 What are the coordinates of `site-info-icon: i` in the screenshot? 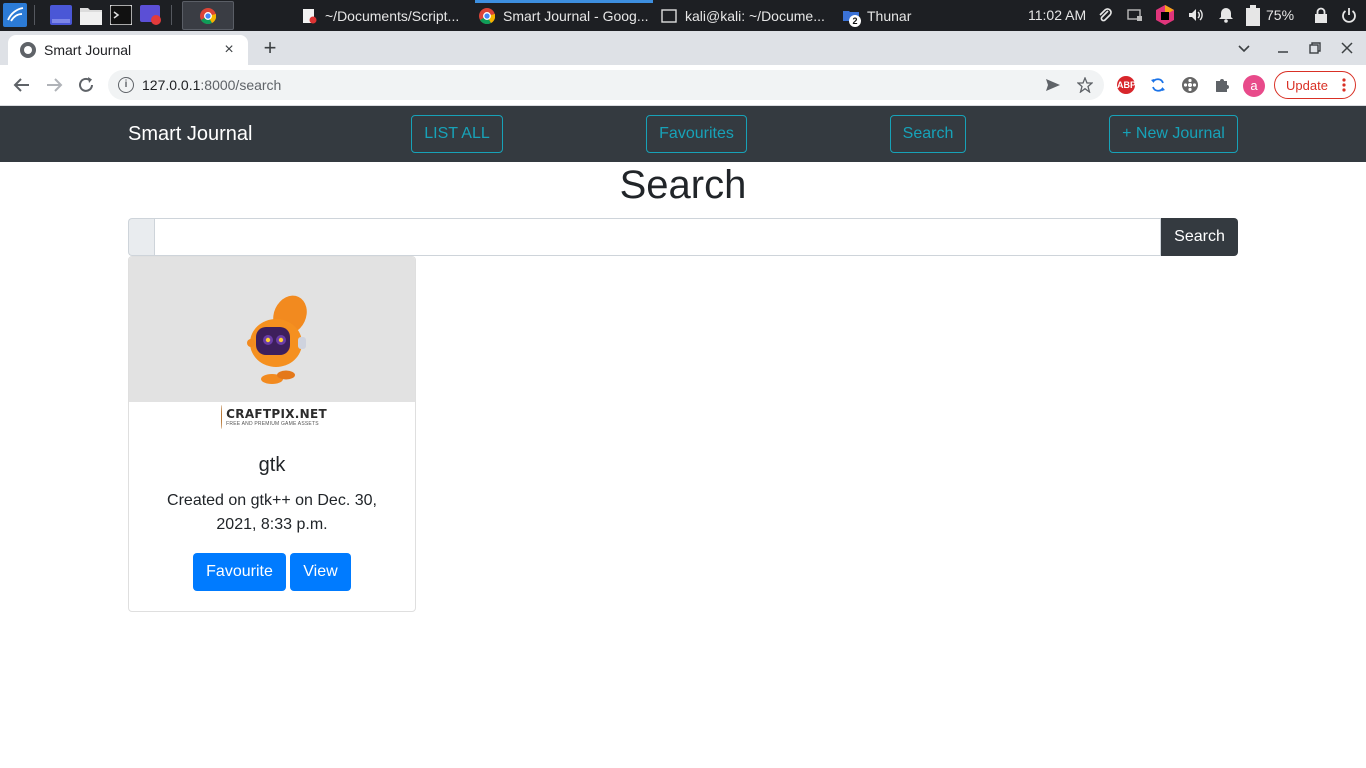 It's located at (126, 85).